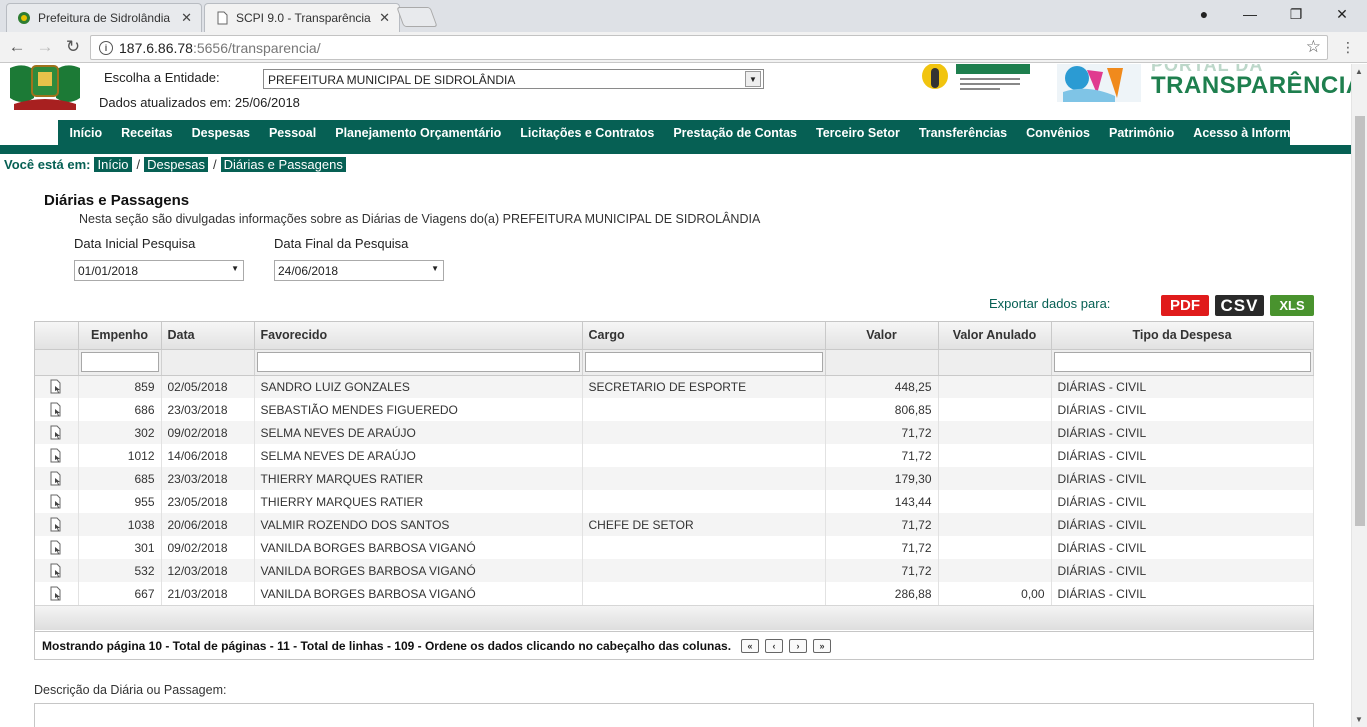 This screenshot has height=727, width=1367. Describe the element at coordinates (1296, 14) in the screenshot. I see `maximize-icon: ❐` at that location.